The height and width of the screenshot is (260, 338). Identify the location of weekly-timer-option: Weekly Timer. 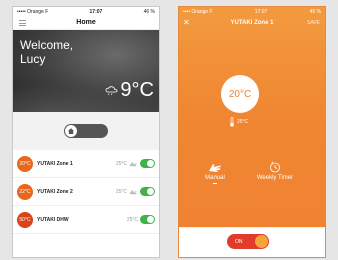
(275, 171).